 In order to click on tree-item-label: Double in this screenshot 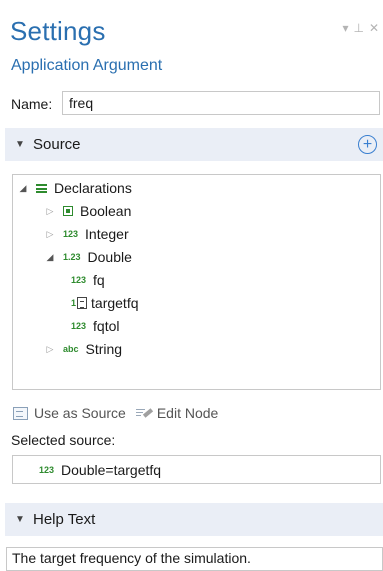, I will do `click(109, 257)`.